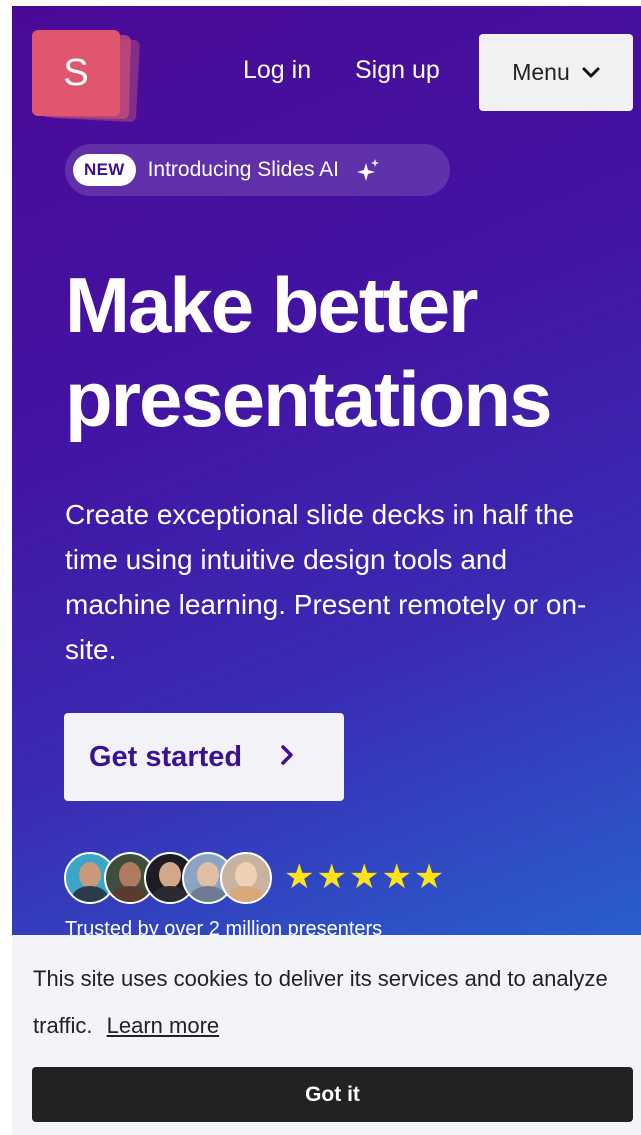  I want to click on signup-link: Sign up, so click(397, 70).